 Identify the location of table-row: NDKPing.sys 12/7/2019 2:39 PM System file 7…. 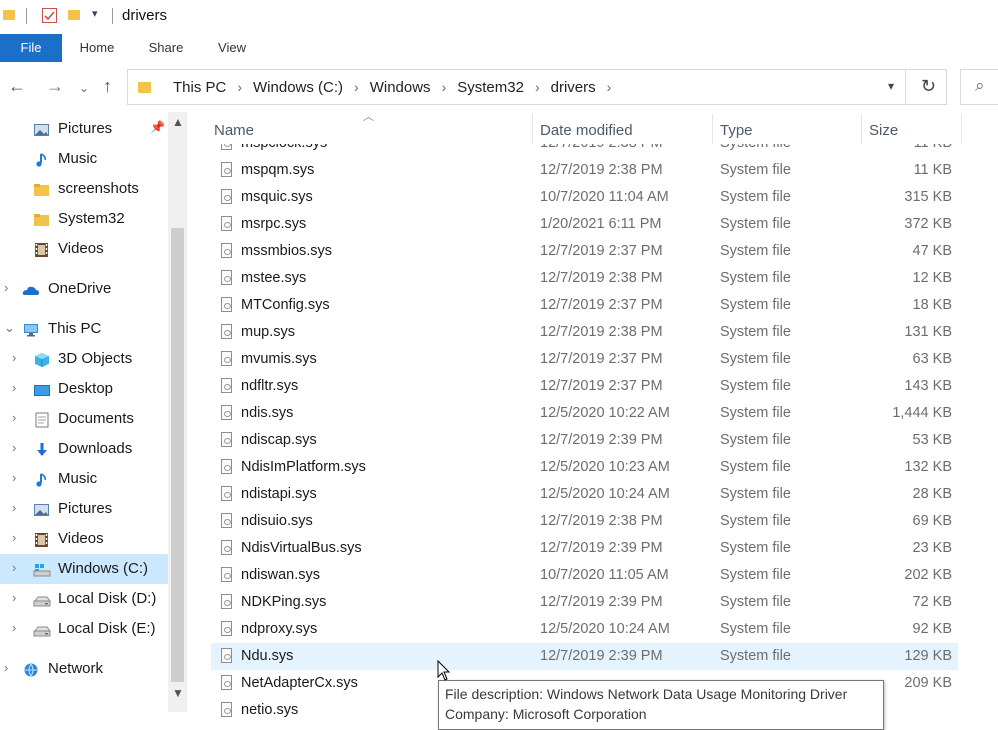
(584, 602).